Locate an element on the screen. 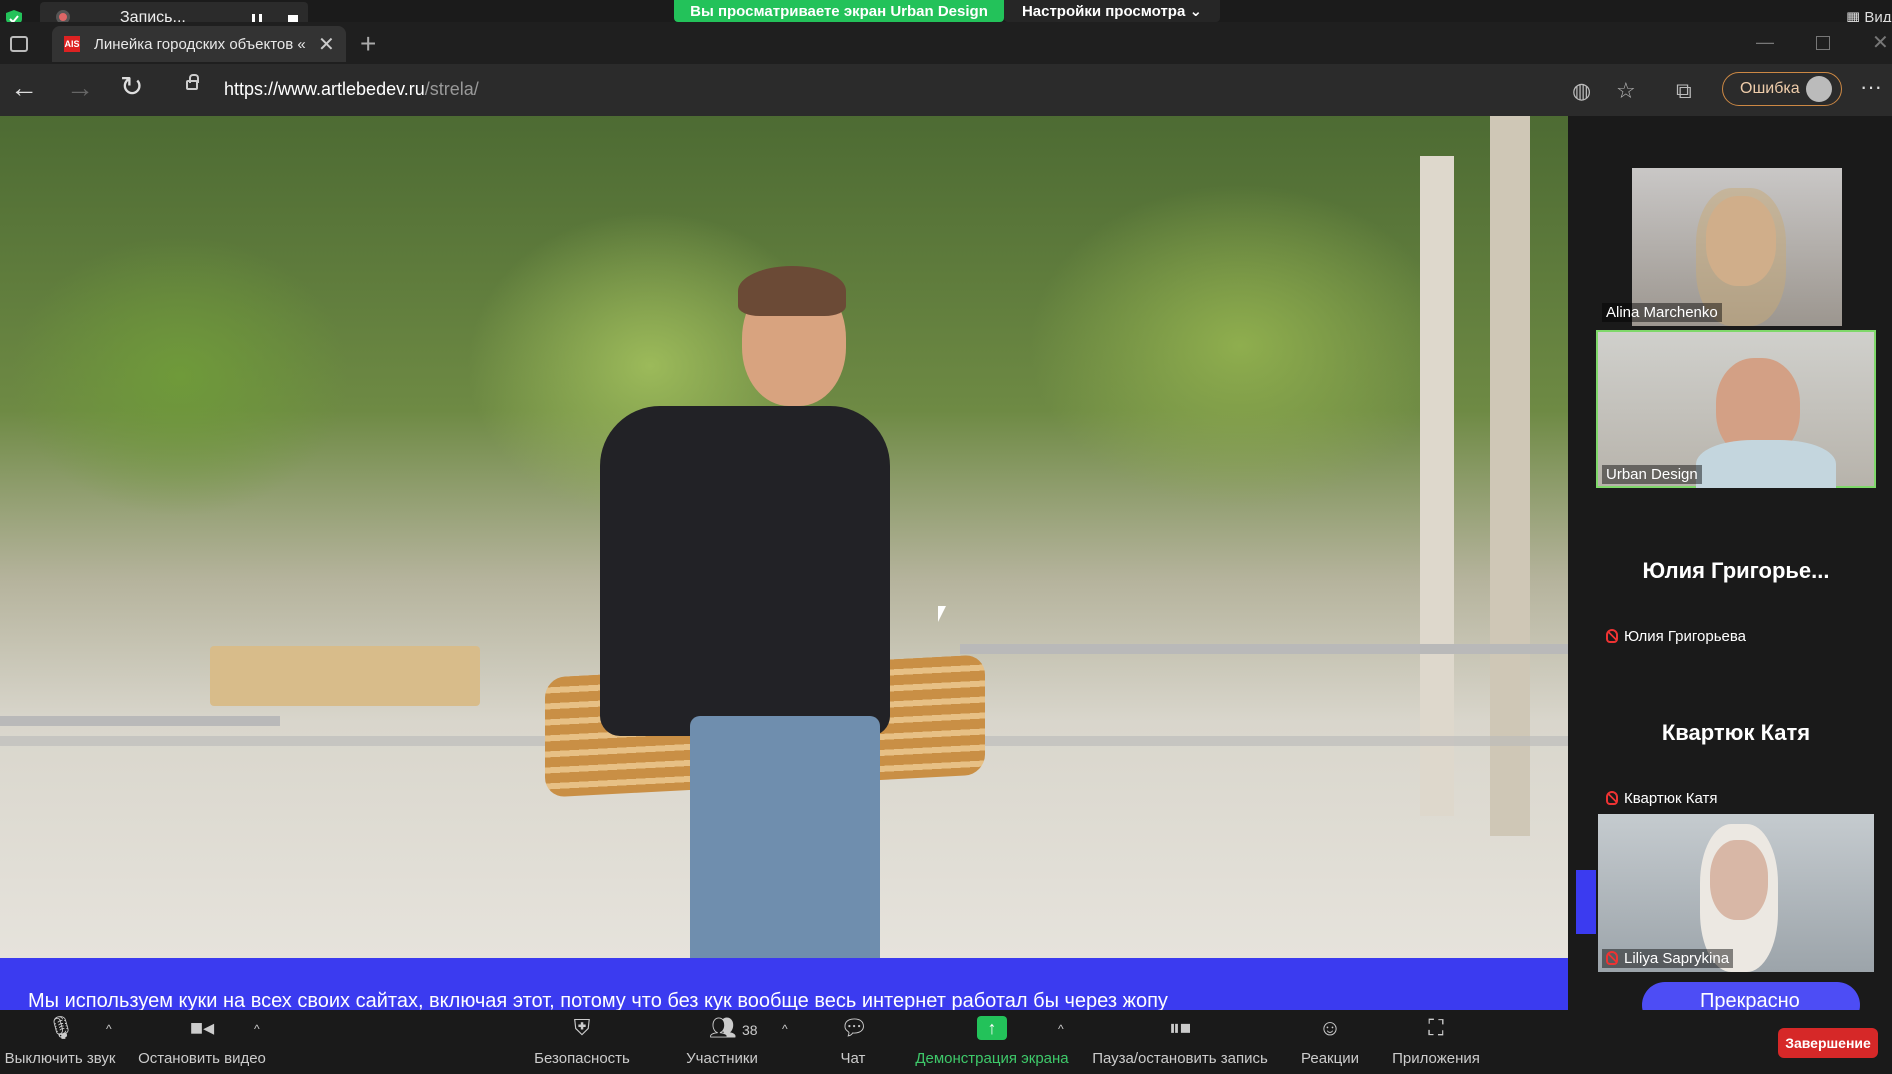 The height and width of the screenshot is (1074, 1892). reactions-button: ☺ Реакции is located at coordinates (1330, 1041).